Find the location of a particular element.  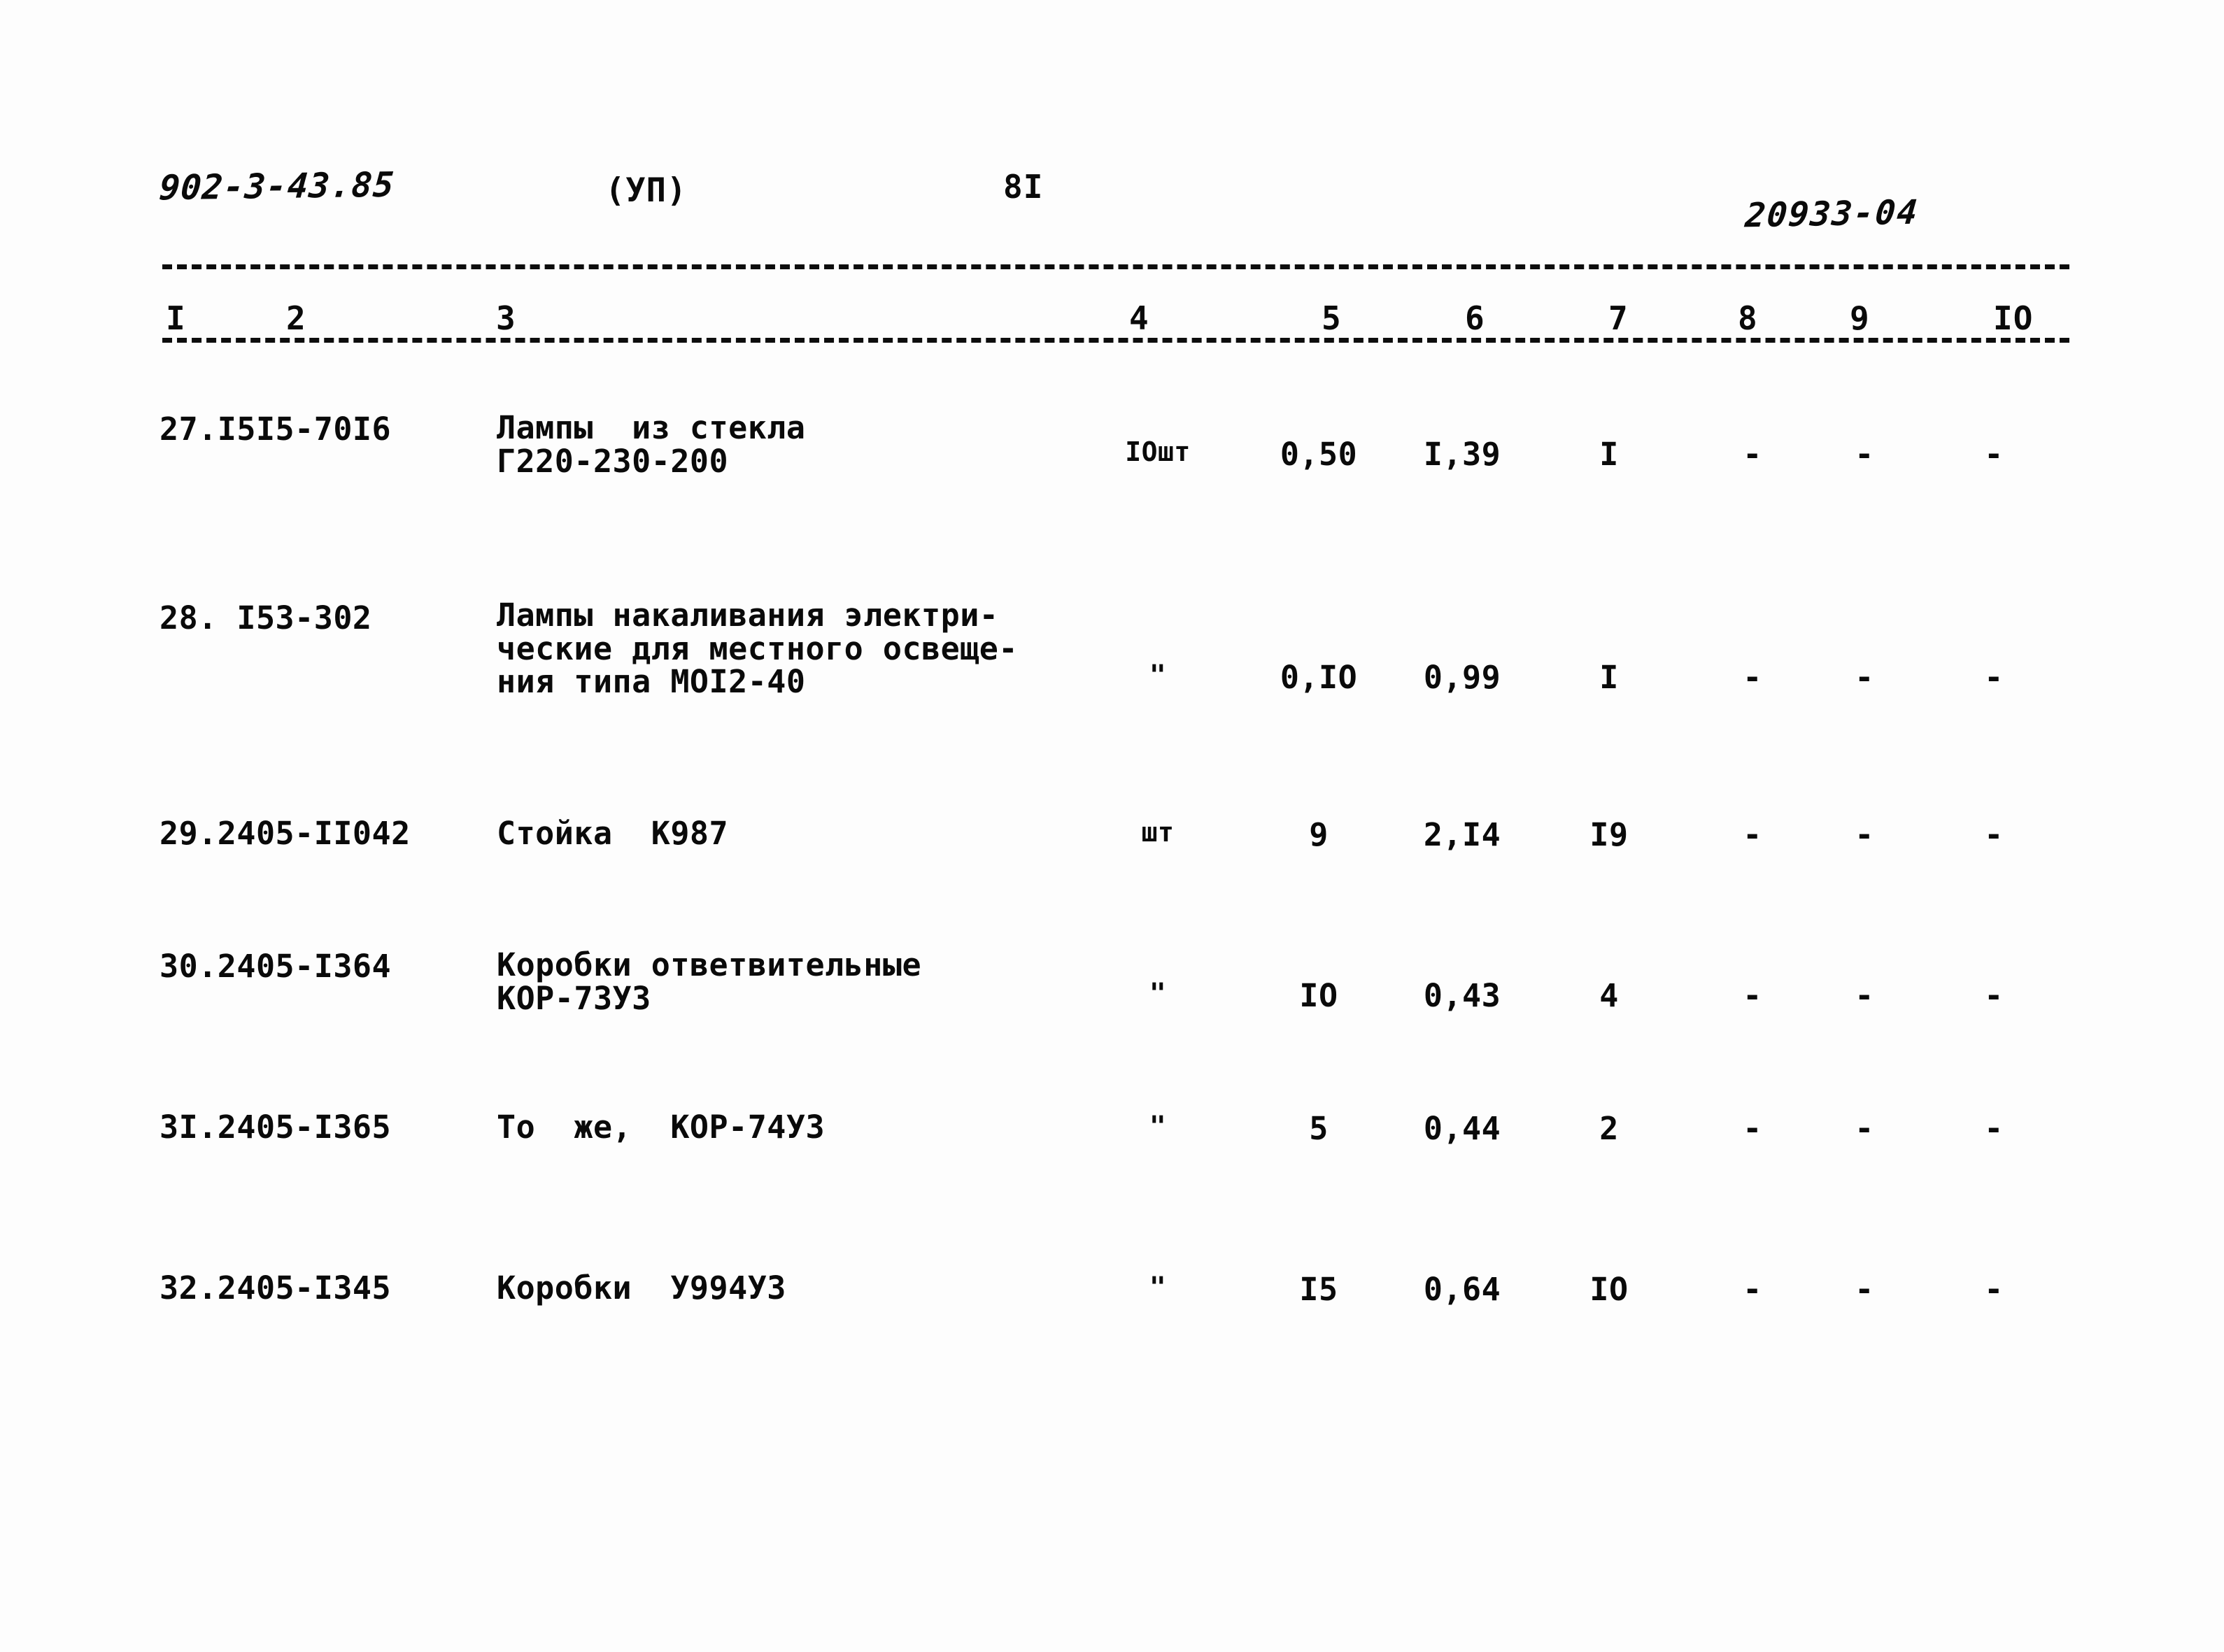

row-unit-value: IOшт is located at coordinates (1158, 451).